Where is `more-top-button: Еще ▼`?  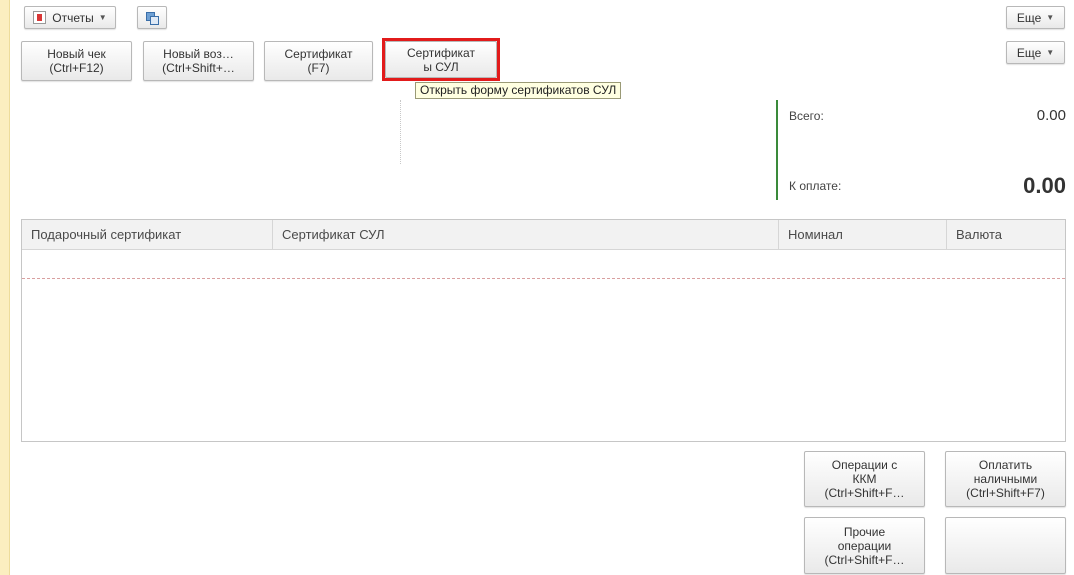
more-top-button: Еще ▼ is located at coordinates (1035, 17).